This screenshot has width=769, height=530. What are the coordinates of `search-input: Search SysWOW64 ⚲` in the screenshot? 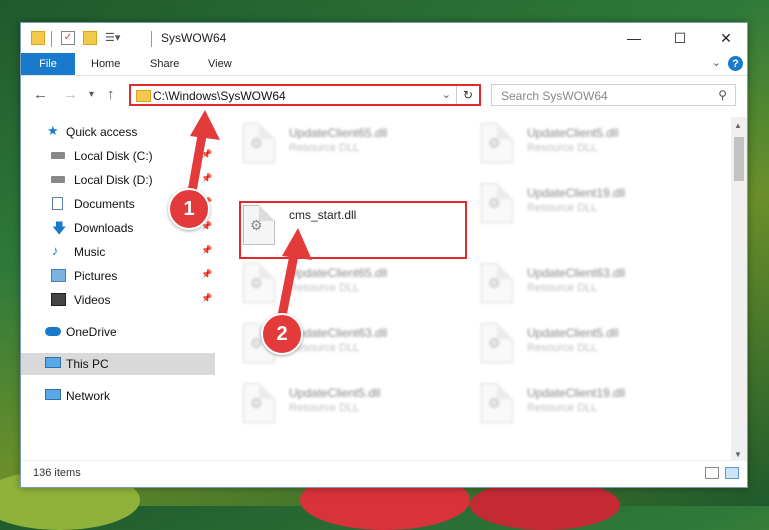 It's located at (613, 95).